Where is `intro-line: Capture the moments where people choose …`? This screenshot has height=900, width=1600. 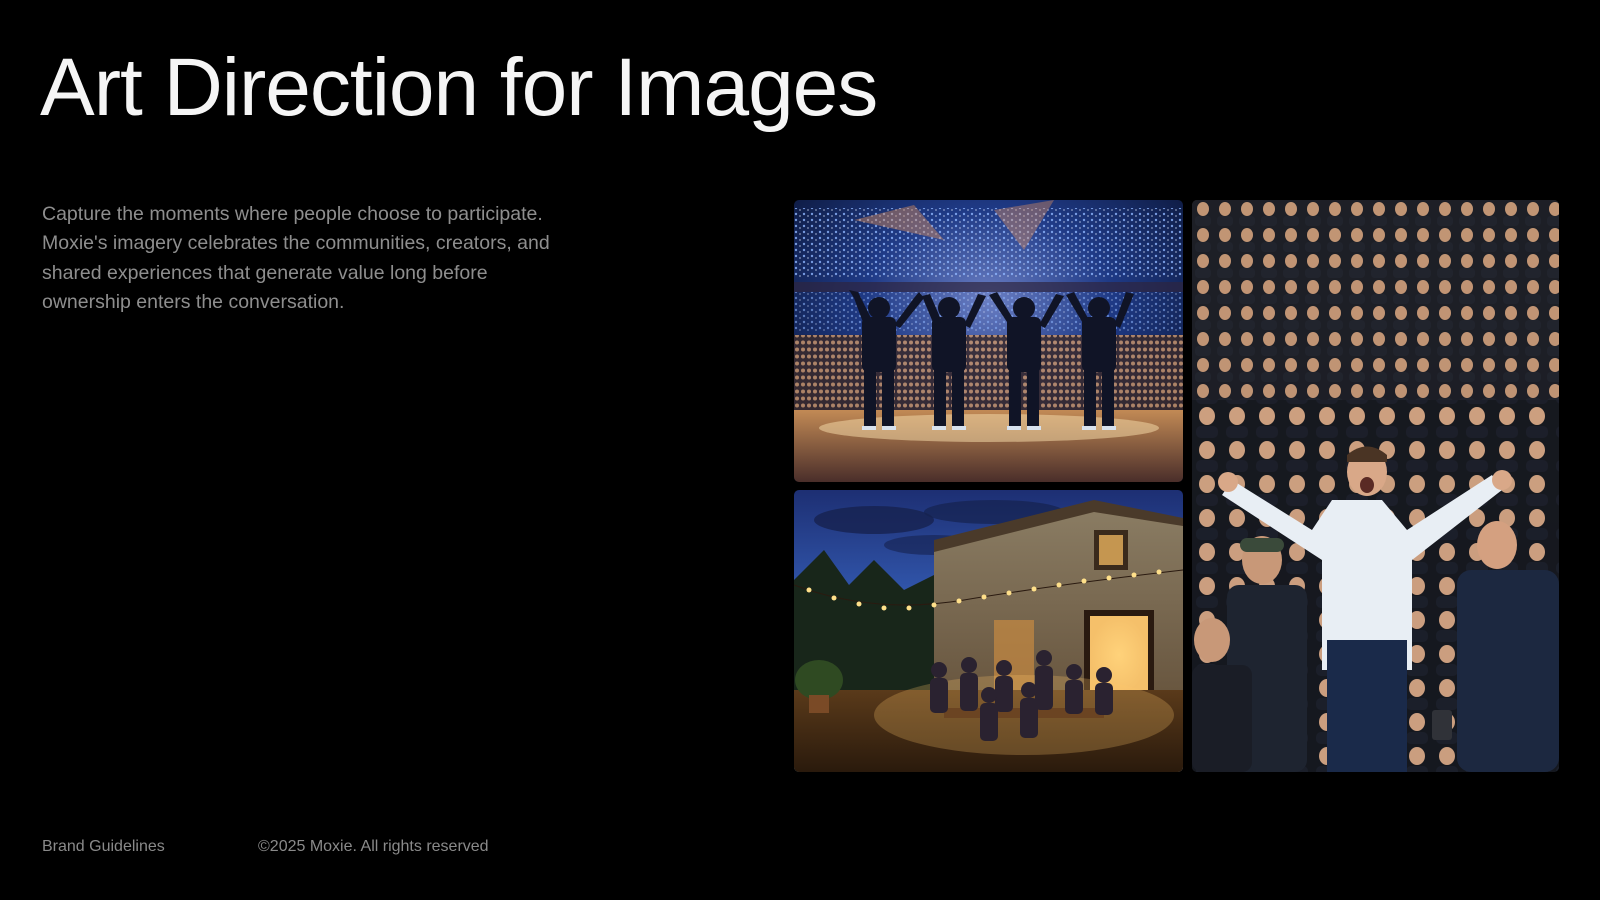 intro-line: Capture the moments where people choose … is located at coordinates (292, 214).